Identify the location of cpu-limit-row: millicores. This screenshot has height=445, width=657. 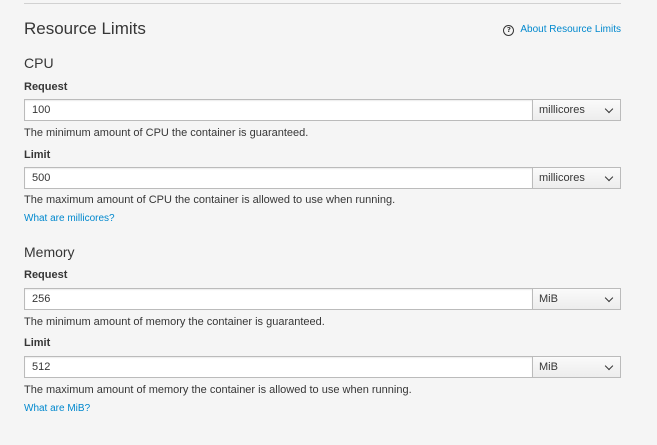
(322, 178).